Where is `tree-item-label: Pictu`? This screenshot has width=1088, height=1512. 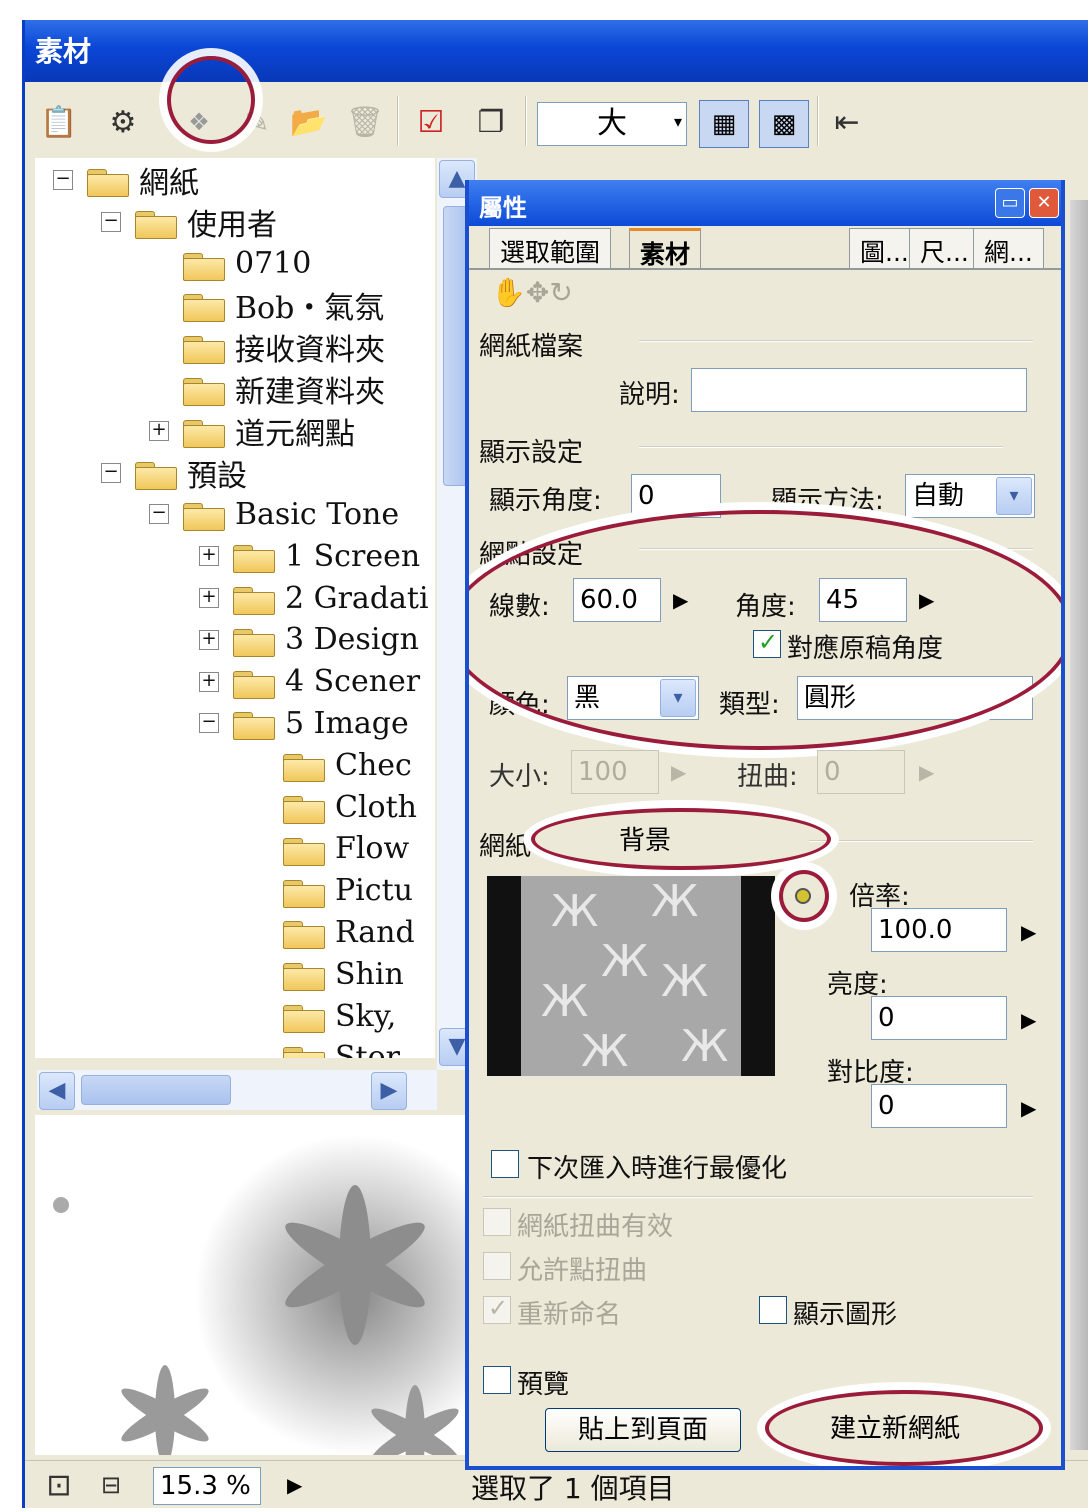
tree-item-label: Pictu is located at coordinates (374, 891).